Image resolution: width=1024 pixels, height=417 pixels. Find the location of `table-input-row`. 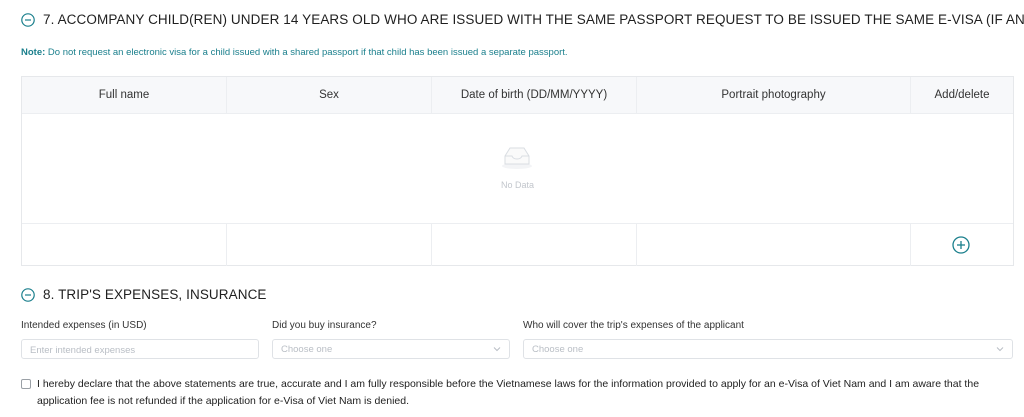

table-input-row is located at coordinates (517, 245).